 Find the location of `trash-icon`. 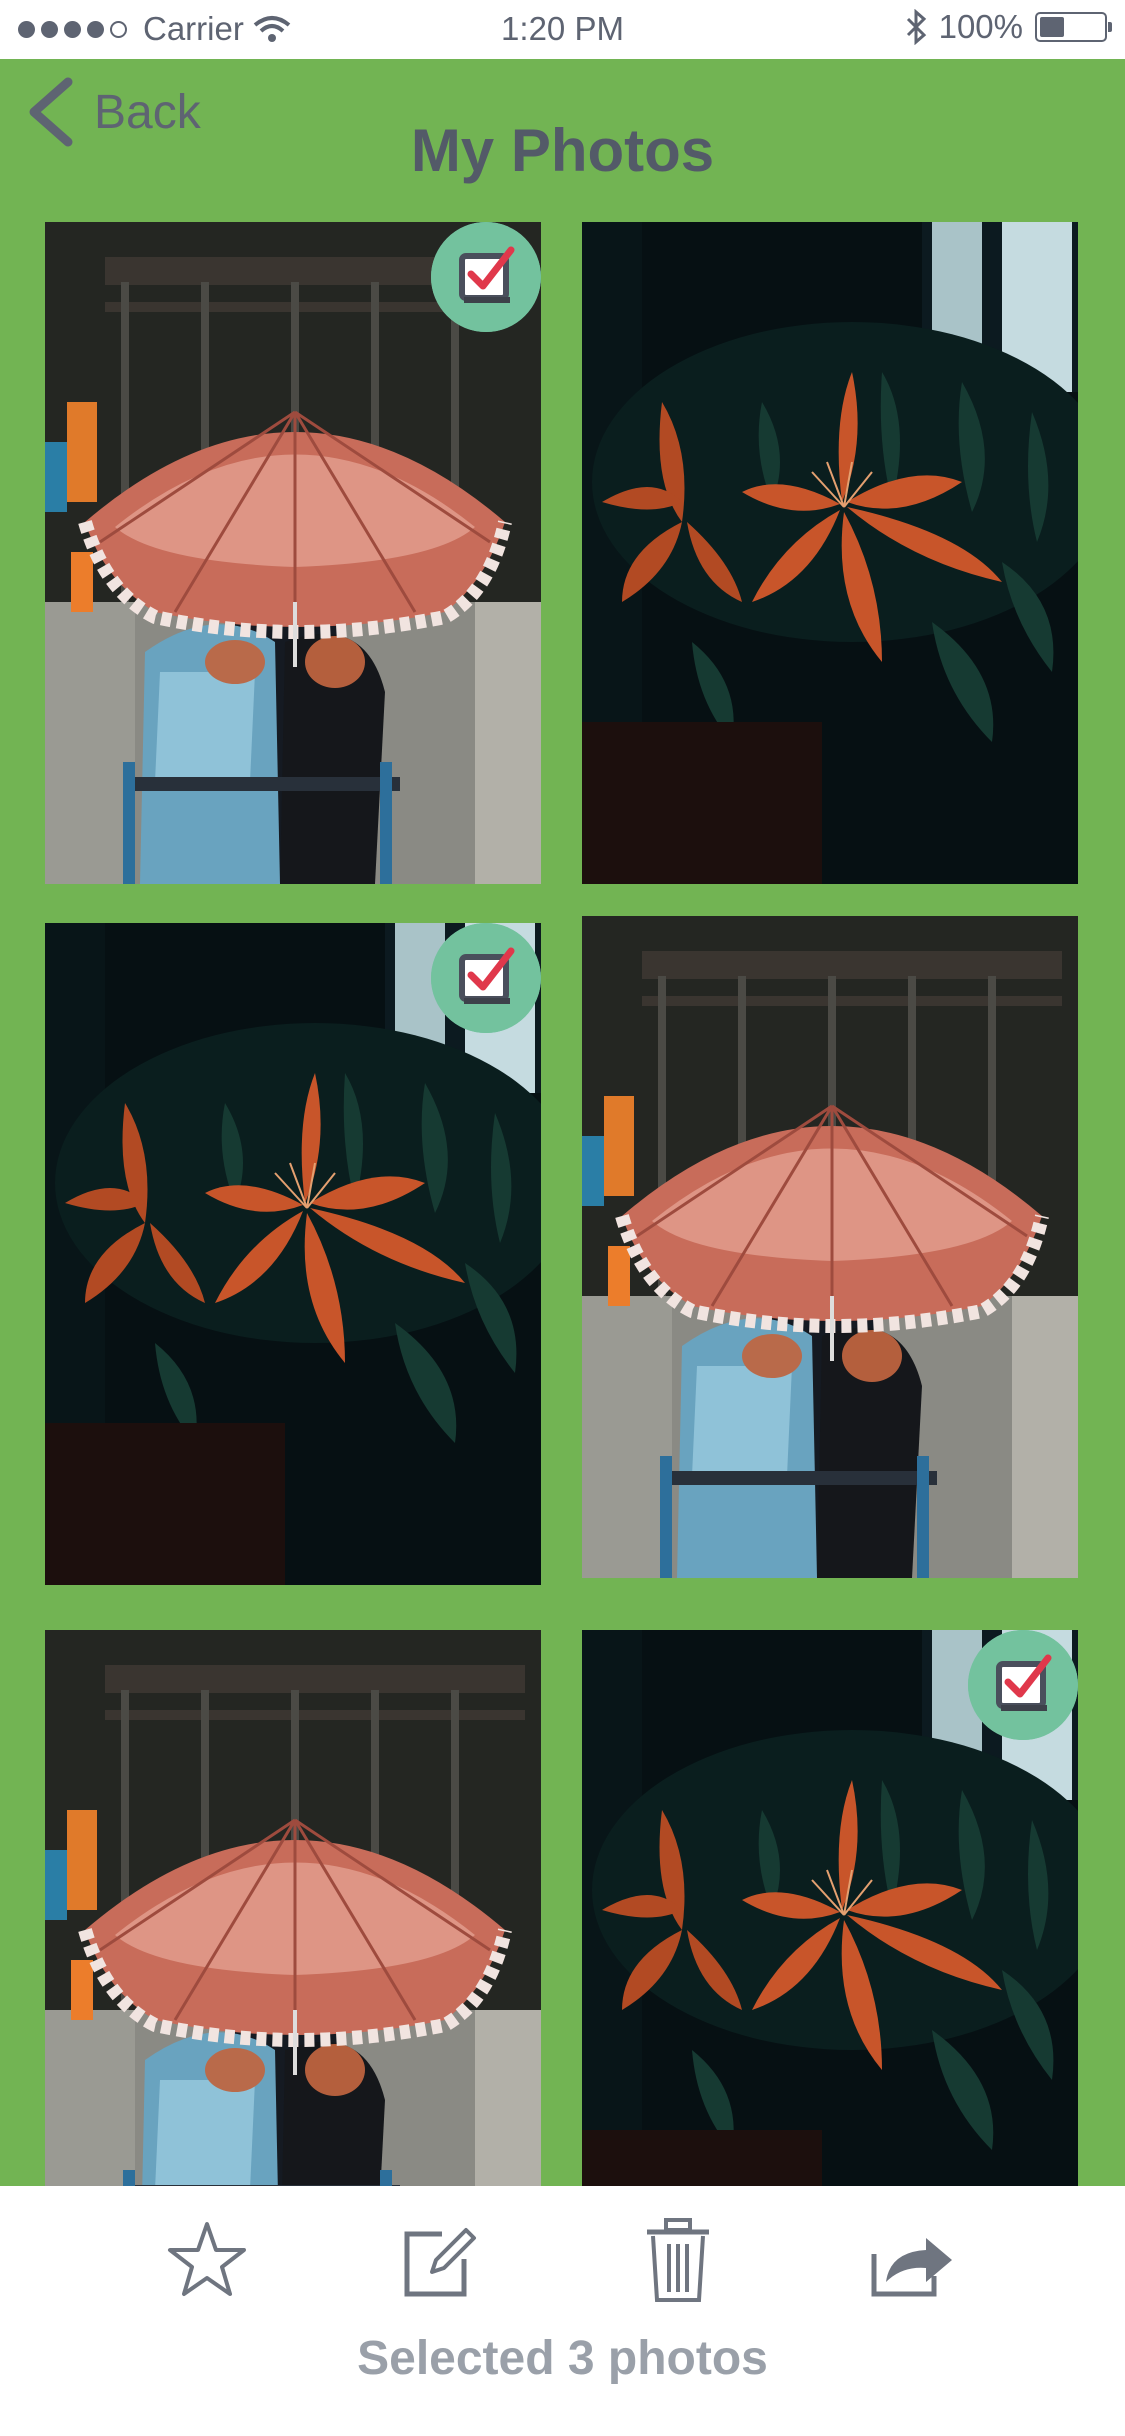

trash-icon is located at coordinates (678, 2260).